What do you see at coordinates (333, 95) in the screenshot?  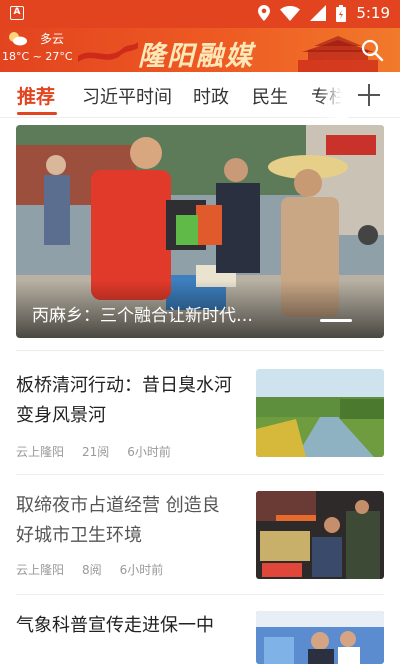 I see `tab-fade-overlay` at bounding box center [333, 95].